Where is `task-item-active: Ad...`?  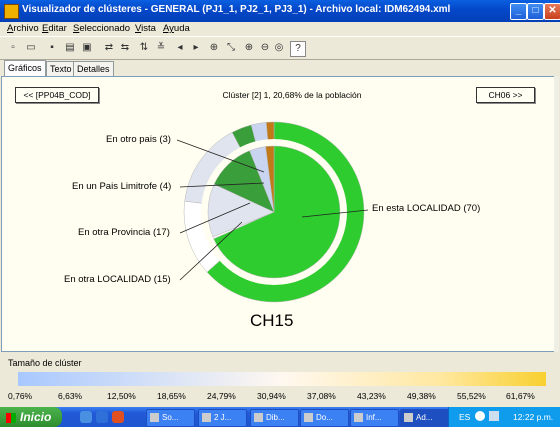
task-item-active: Ad... is located at coordinates (424, 418).